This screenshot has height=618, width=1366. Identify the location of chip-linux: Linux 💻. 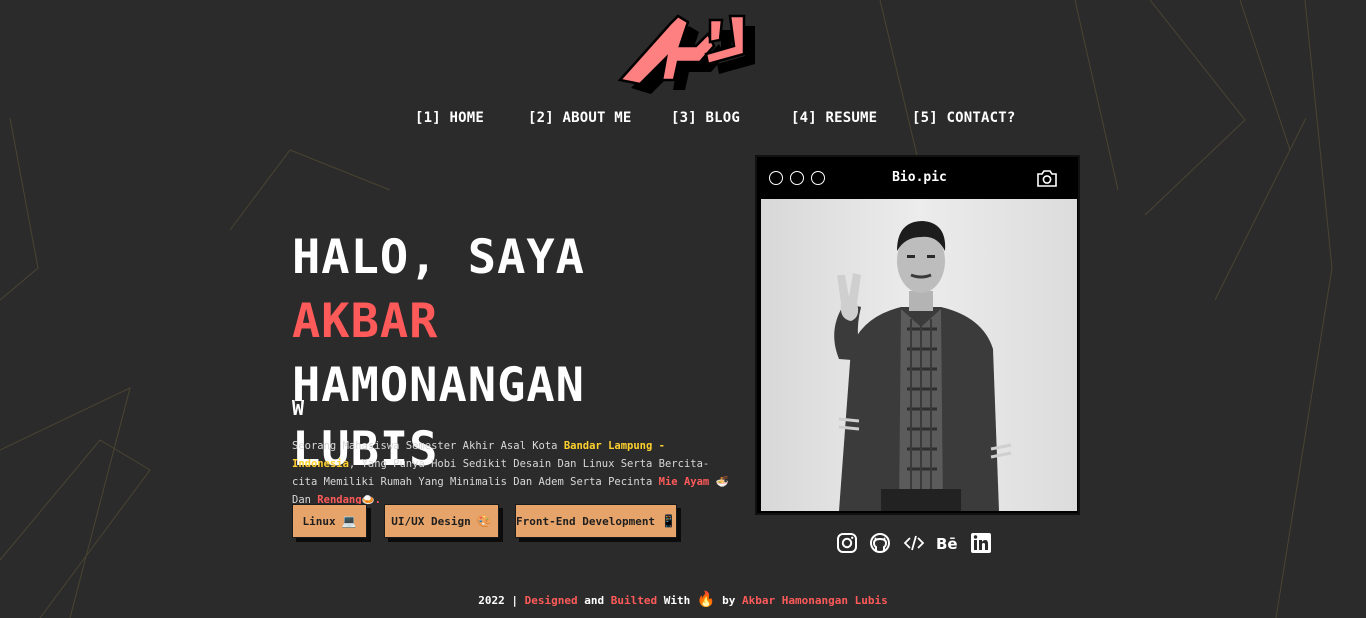
(329, 521).